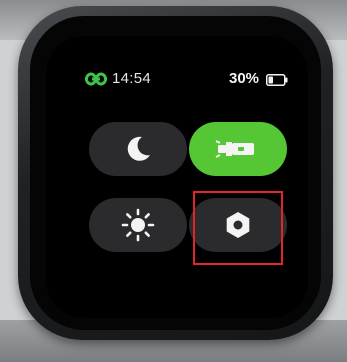 The image size is (347, 362). What do you see at coordinates (270, 80) in the screenshot?
I see `battery-fill` at bounding box center [270, 80].